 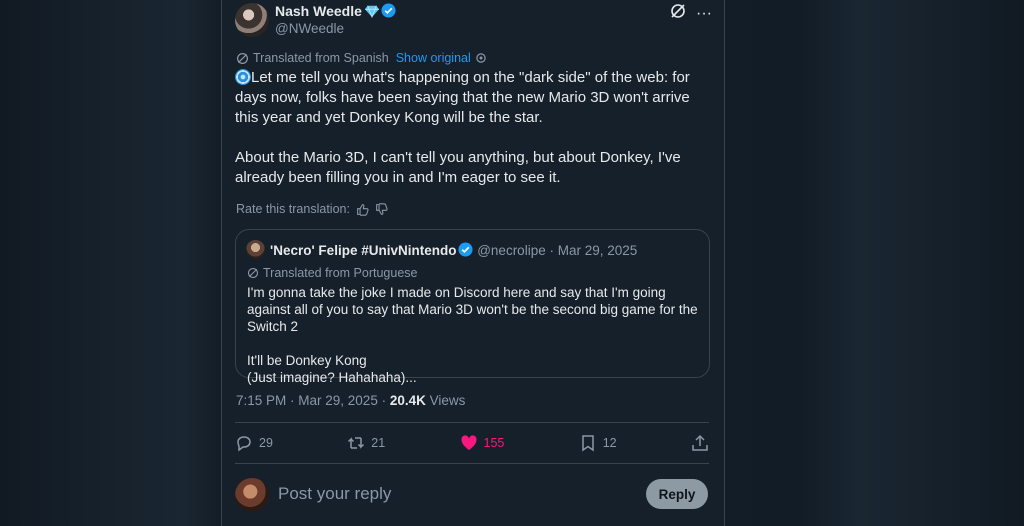 I want to click on heart-filled-icon, so click(x=468, y=442).